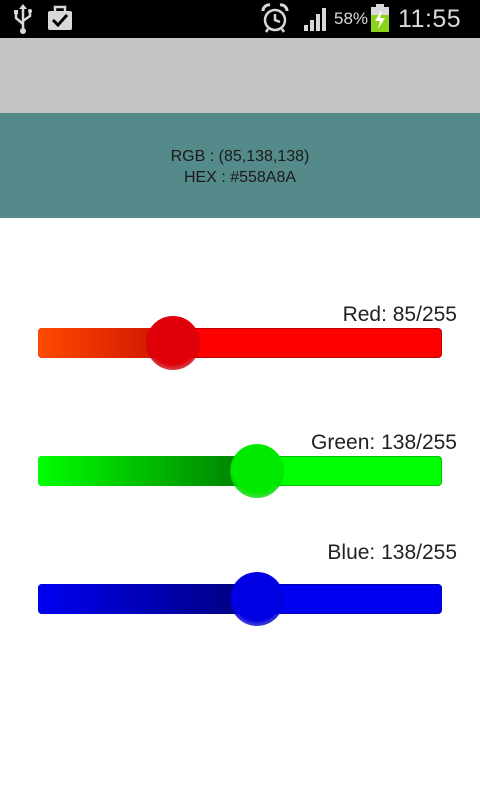  What do you see at coordinates (351, 18) in the screenshot?
I see `battery-percent: 58%` at bounding box center [351, 18].